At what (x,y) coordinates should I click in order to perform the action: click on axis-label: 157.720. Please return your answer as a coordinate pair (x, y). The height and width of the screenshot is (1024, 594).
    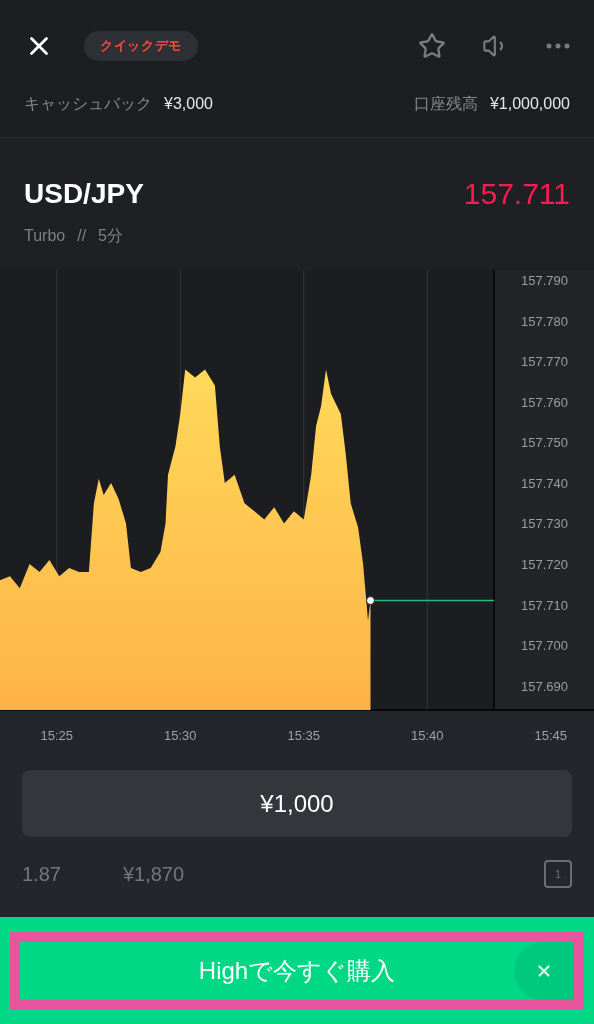
    Looking at the image, I should click on (544, 564).